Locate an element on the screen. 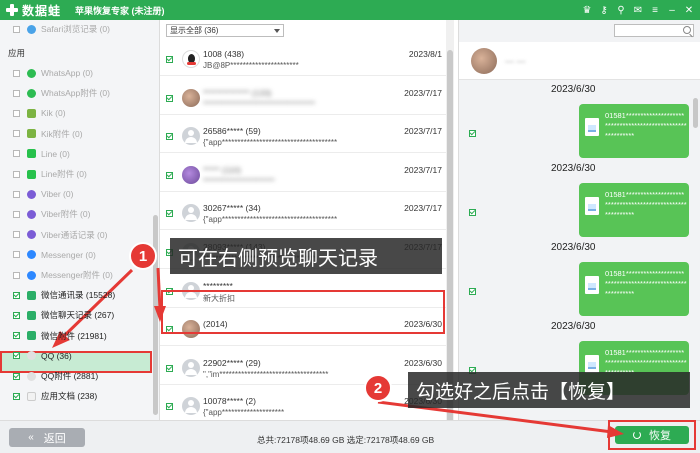 This screenshot has width=700, height=453. sidebar-item: Viber通话记录 (0) is located at coordinates (60, 235).